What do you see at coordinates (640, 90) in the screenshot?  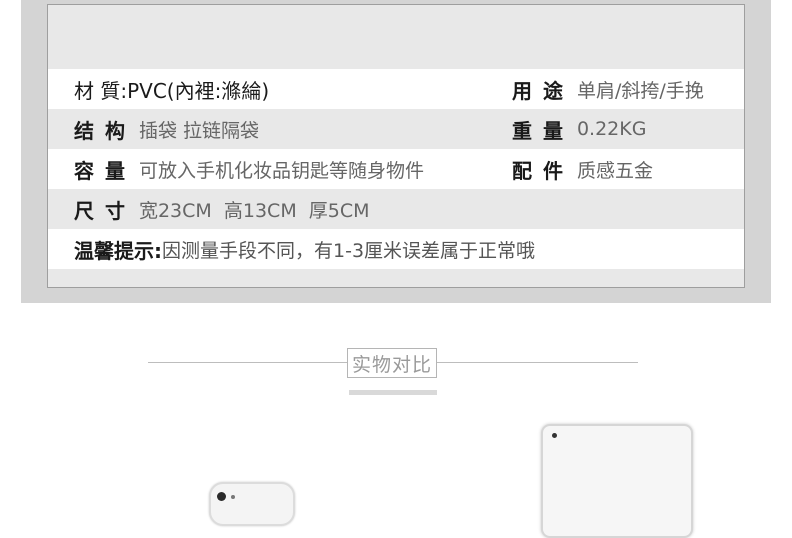 I see `usage-value: 单肩/斜挎/手挽` at bounding box center [640, 90].